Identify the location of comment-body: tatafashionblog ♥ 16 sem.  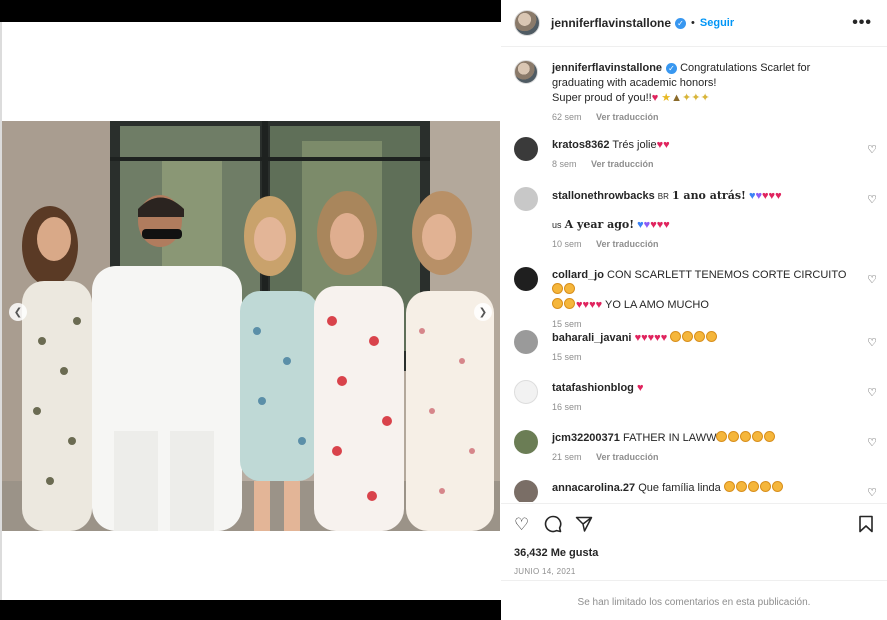
(702, 398).